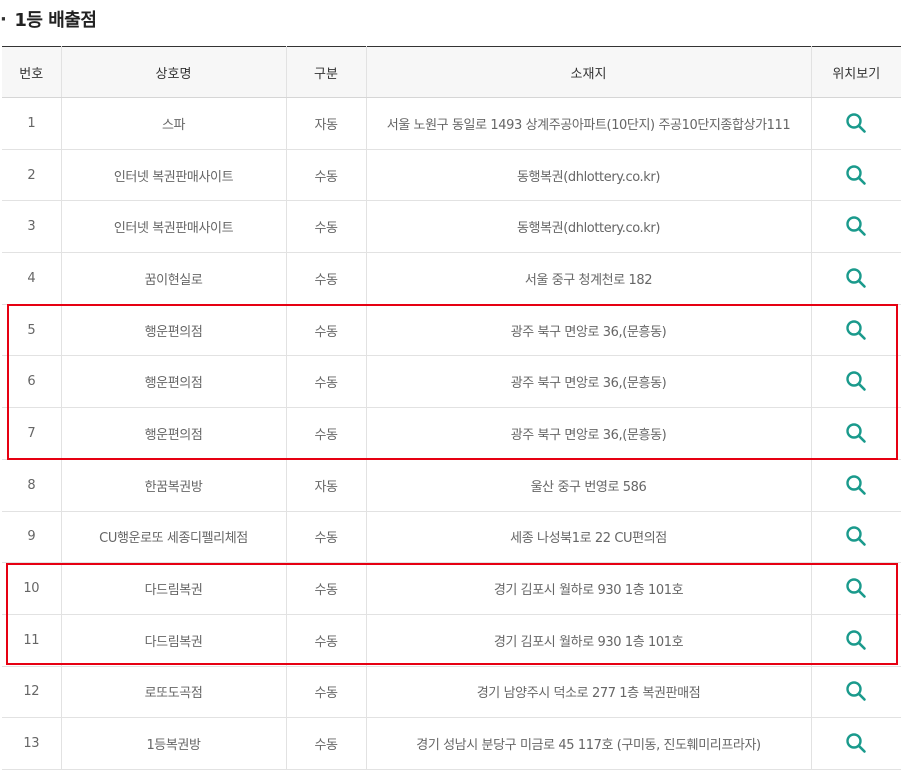  I want to click on header-location: 위치보기, so click(855, 72).